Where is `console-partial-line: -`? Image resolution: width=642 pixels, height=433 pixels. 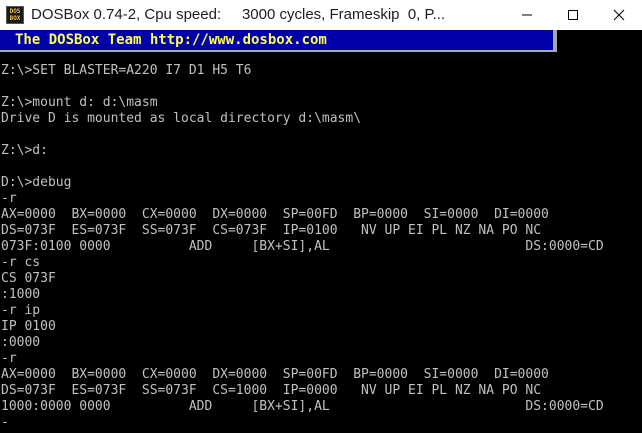 console-partial-line: - is located at coordinates (5, 422).